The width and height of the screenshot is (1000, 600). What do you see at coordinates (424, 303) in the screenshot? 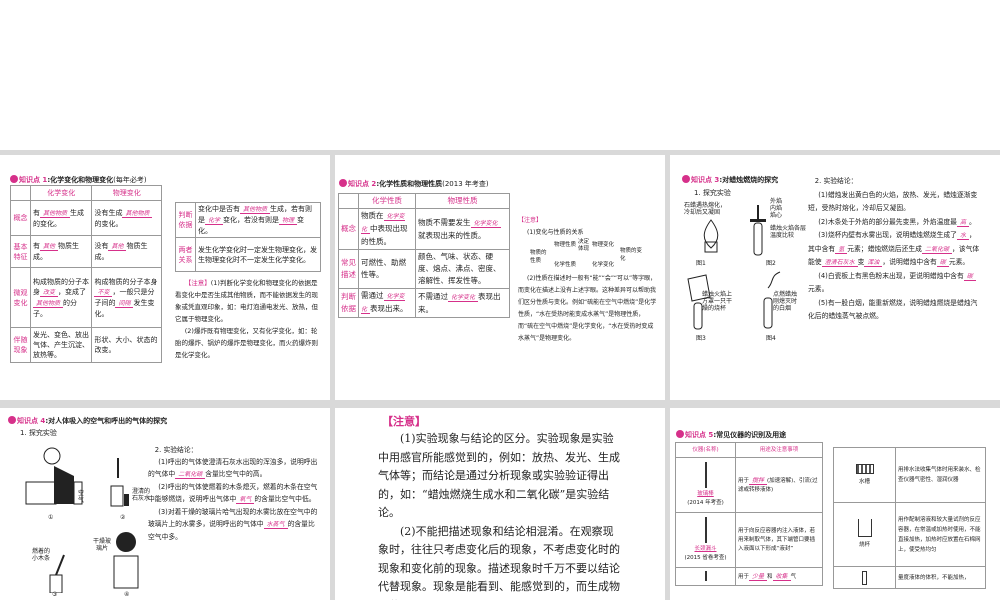
I see `table-row: 判断依据 需通过 化学变化 表现出来。 不需通过 化学变化 表现出来。` at bounding box center [424, 303].